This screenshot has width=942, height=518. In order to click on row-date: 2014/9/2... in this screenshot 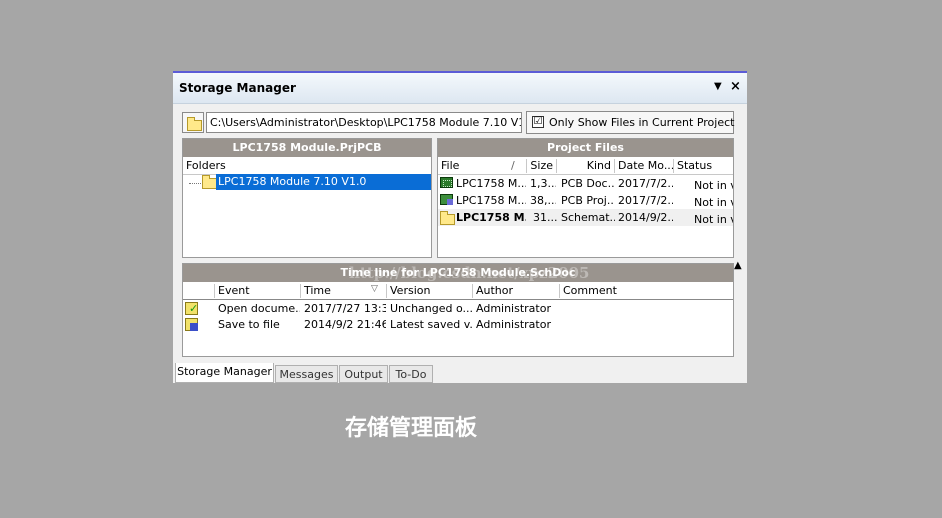, I will do `click(645, 217)`.